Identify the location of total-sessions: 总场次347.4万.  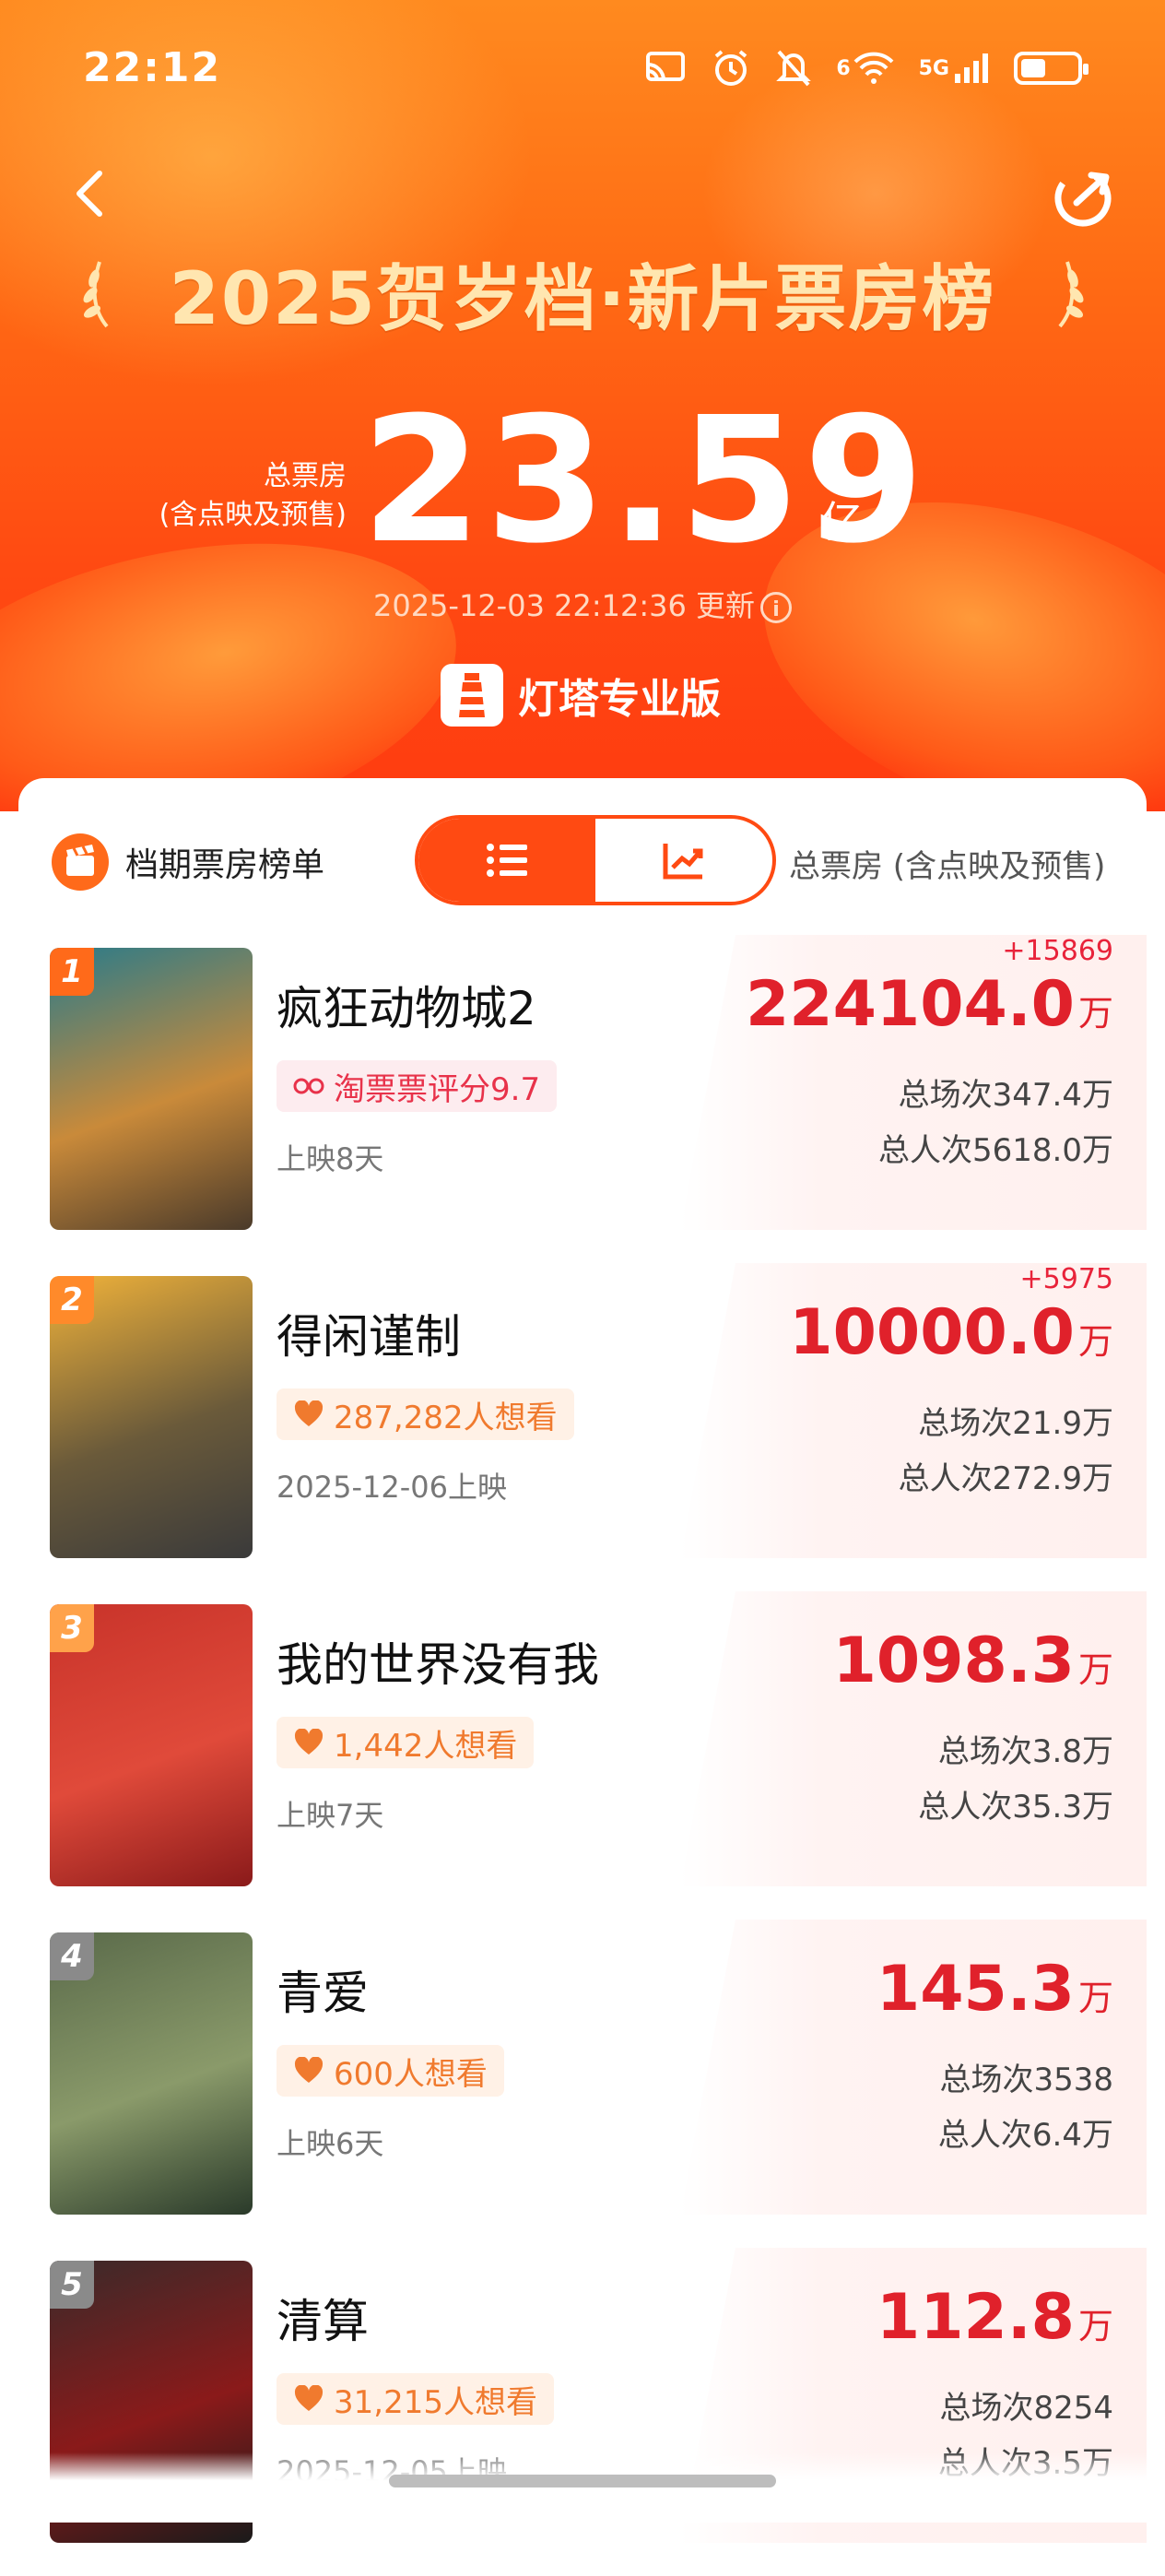
(1005, 1095).